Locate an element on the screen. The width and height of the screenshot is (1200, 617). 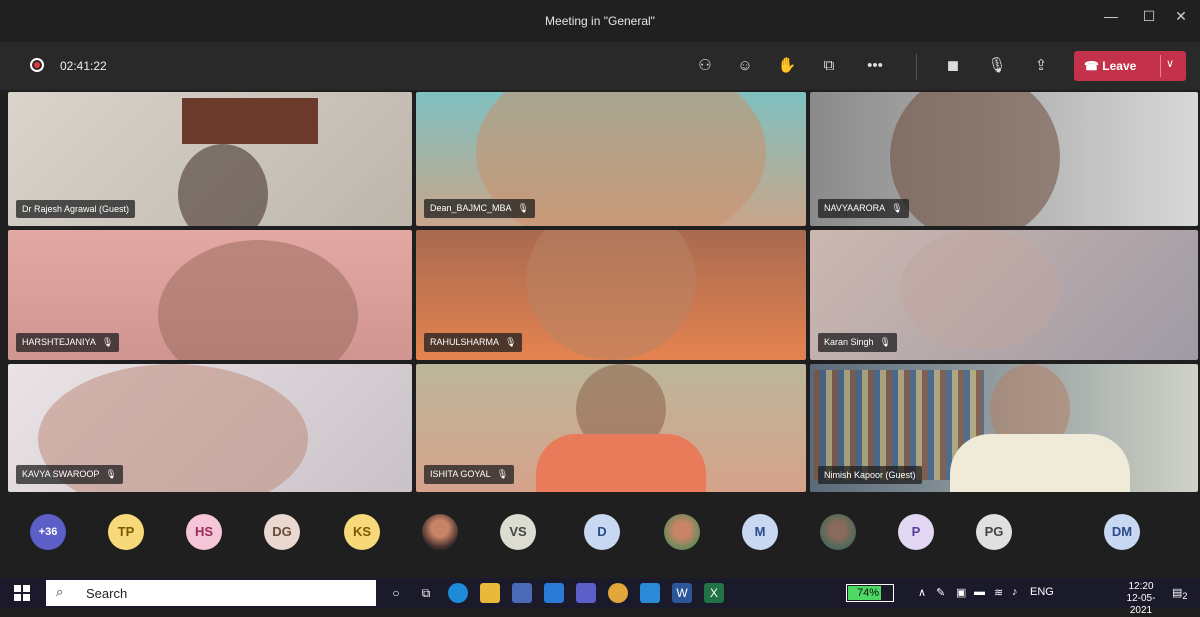
meeting-timer: 02:41:22 is located at coordinates (83, 66).